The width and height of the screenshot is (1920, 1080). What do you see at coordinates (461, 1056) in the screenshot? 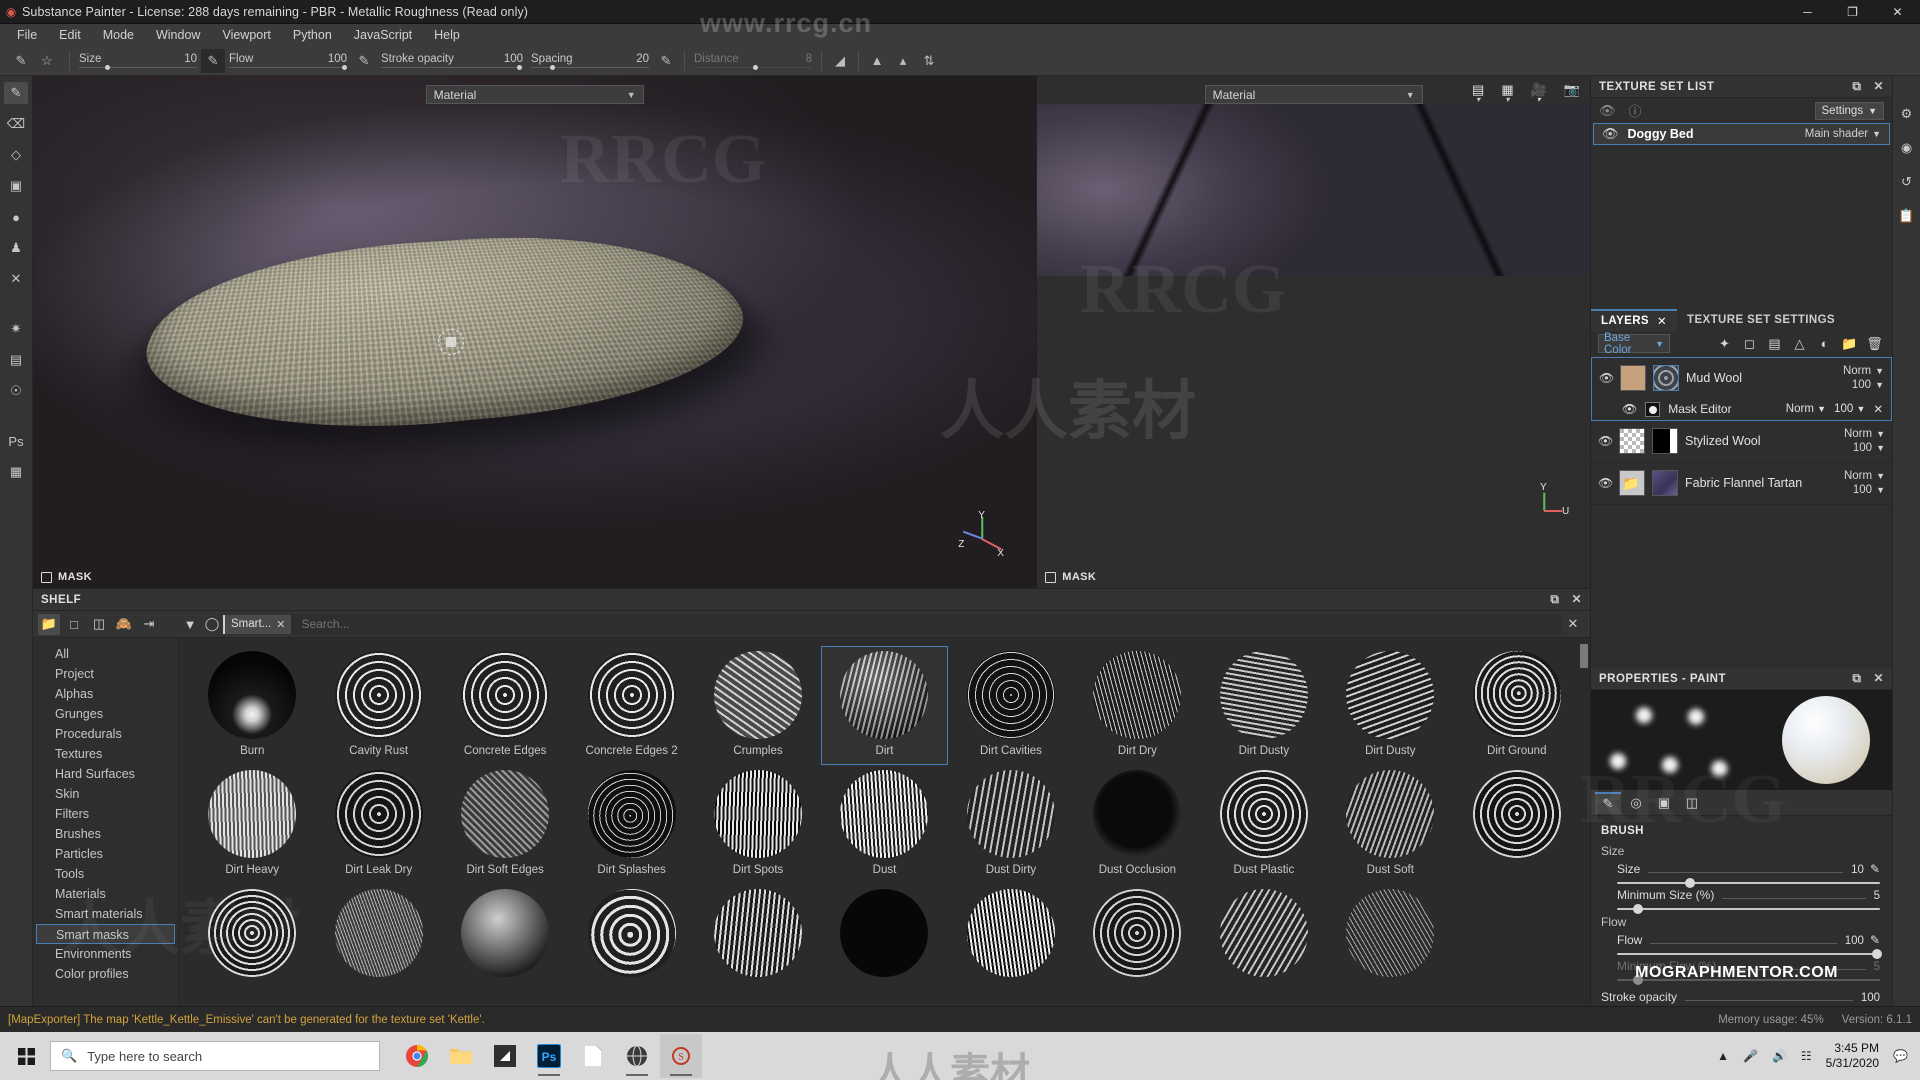
I see `taskbar-explorer-icon` at bounding box center [461, 1056].